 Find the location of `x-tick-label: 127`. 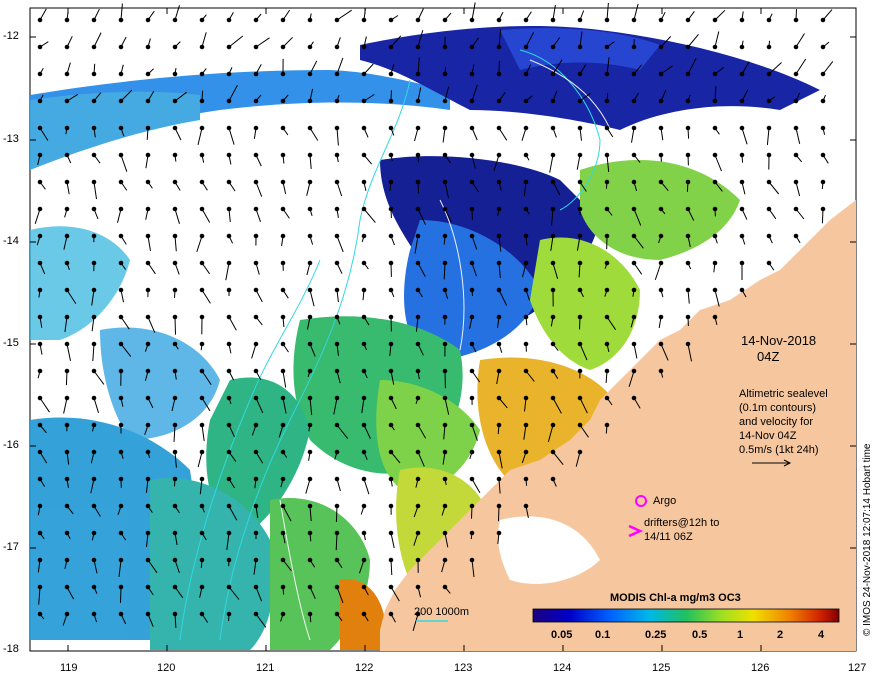

x-tick-label: 127 is located at coordinates (857, 668).